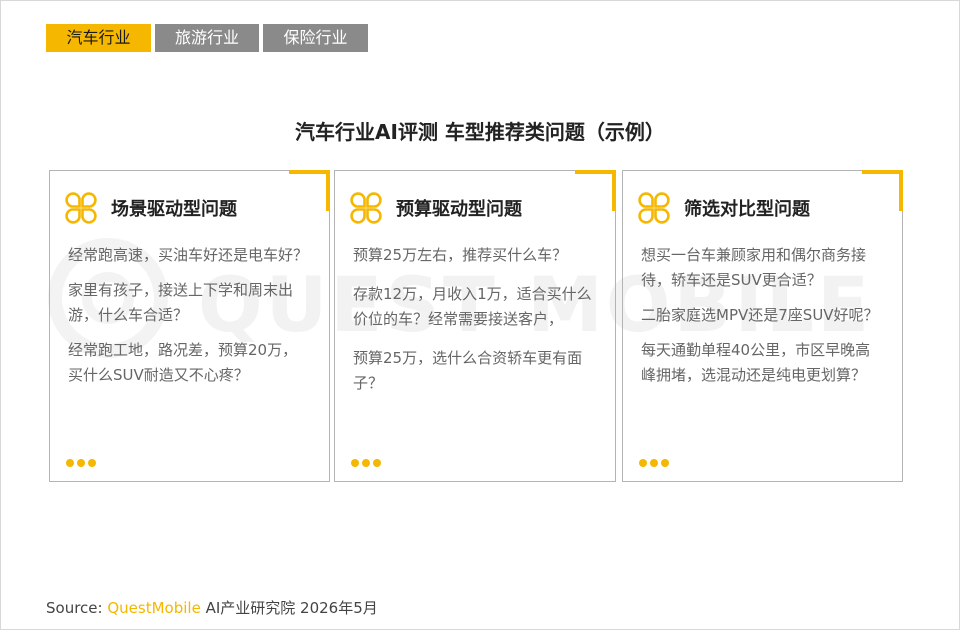 This screenshot has height=630, width=960. I want to click on card-header: 预算驱动型问题, so click(435, 208).